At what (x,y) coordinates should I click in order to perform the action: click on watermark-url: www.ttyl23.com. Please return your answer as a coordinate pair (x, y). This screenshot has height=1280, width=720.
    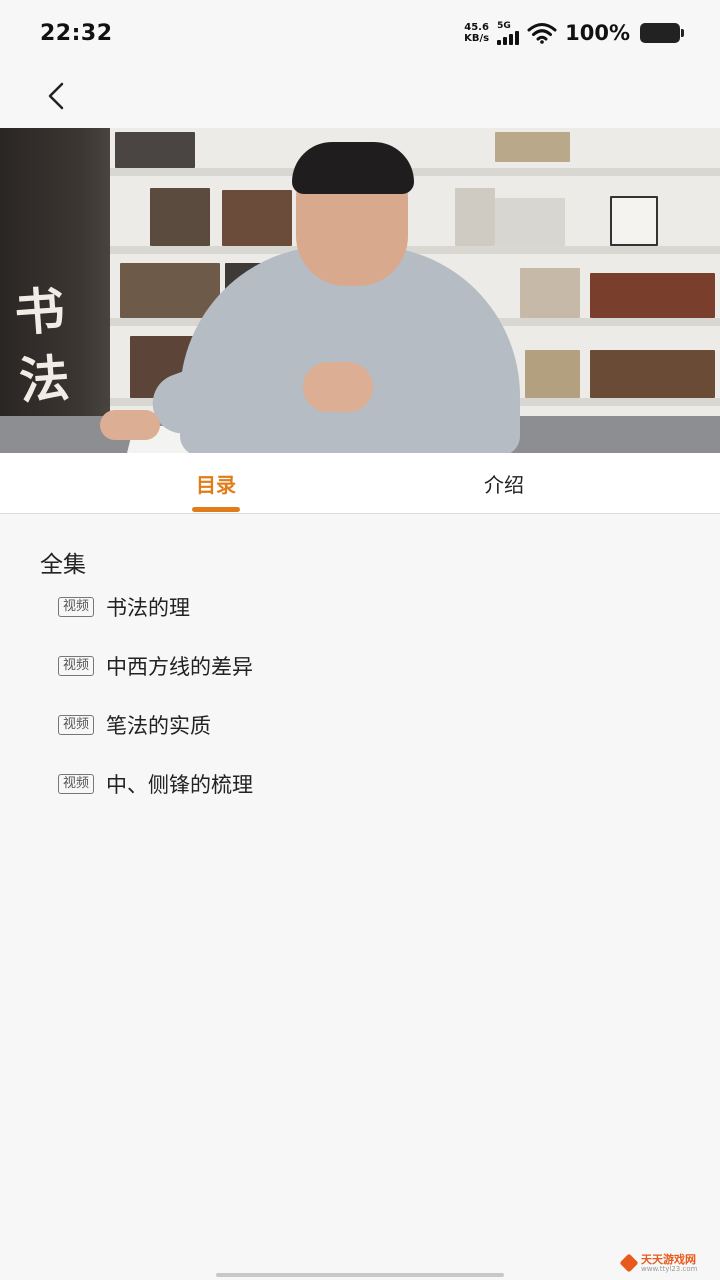
    Looking at the image, I should click on (669, 1268).